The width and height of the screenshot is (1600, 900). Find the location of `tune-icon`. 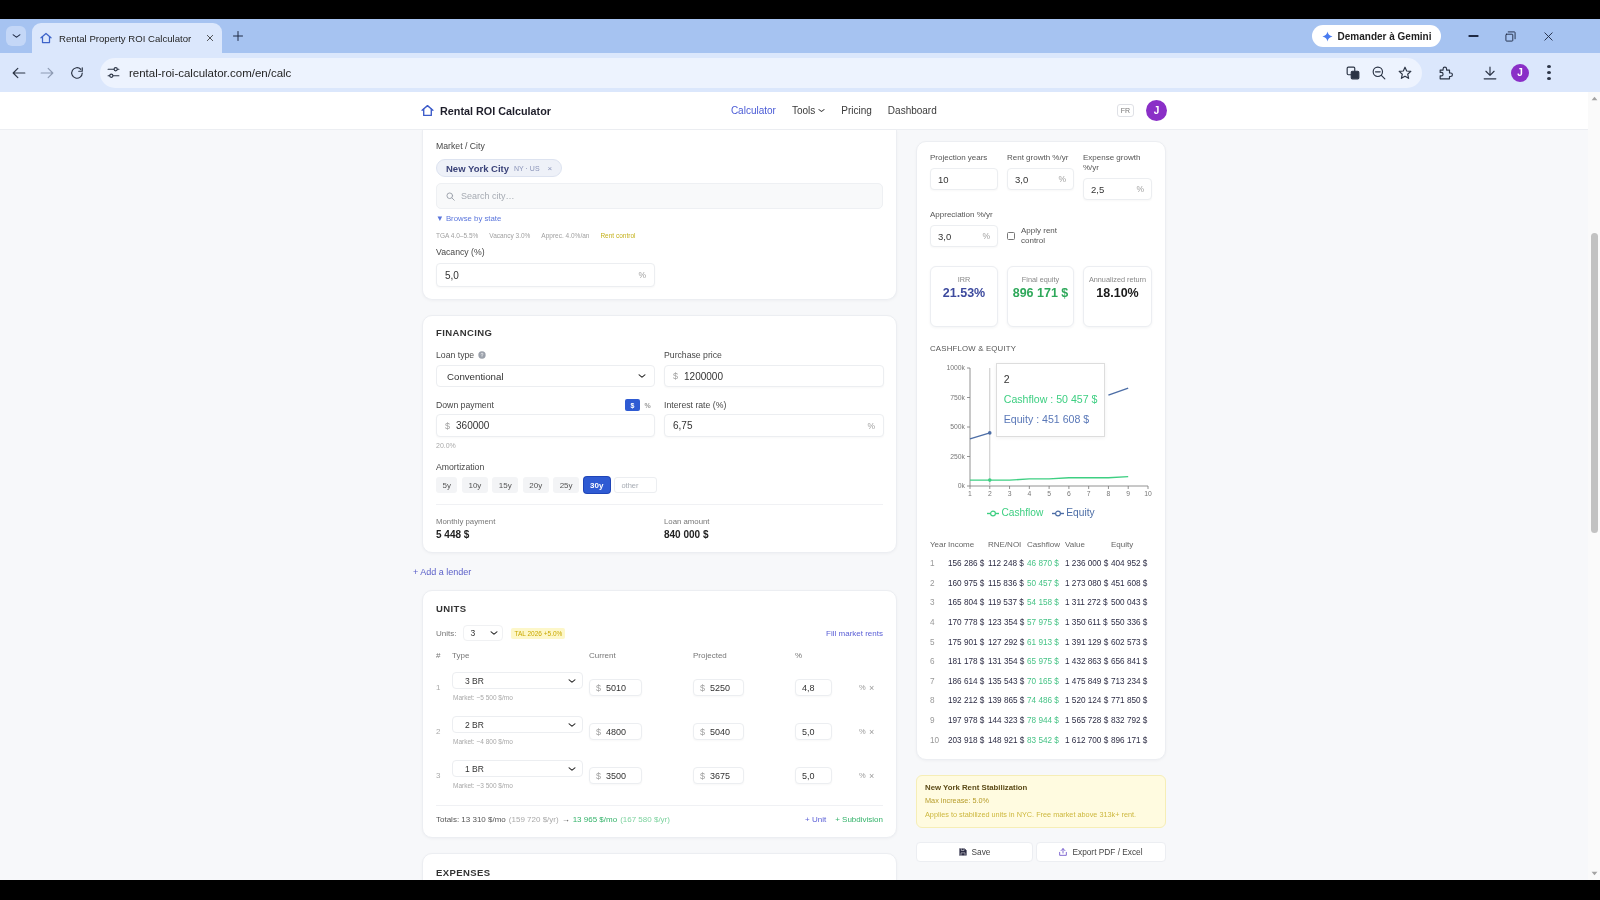

tune-icon is located at coordinates (113, 72).